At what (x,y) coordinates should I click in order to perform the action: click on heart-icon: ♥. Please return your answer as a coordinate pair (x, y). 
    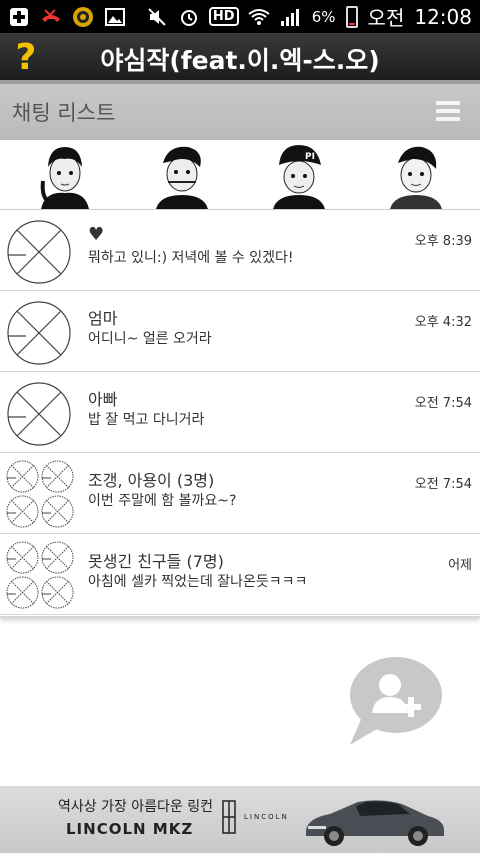
    Looking at the image, I should click on (96, 234).